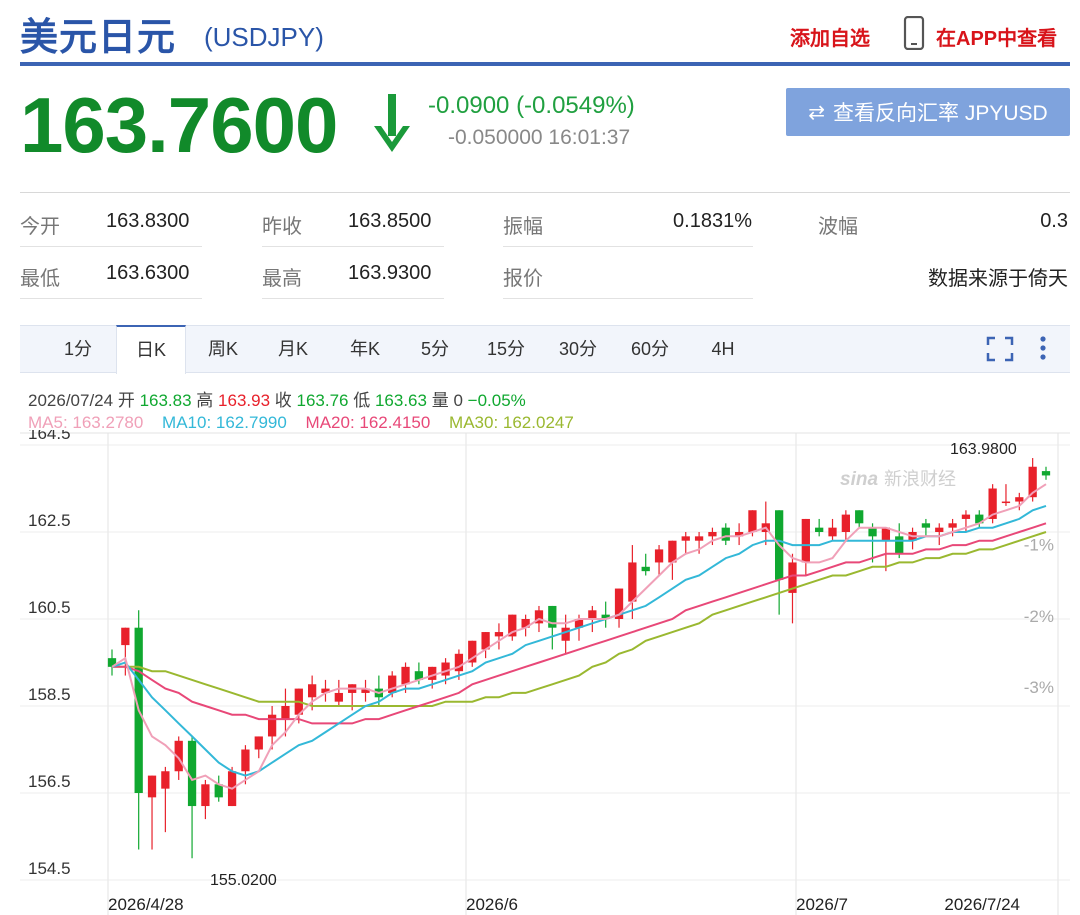  What do you see at coordinates (545, 192) in the screenshot?
I see `quote-divider` at bounding box center [545, 192].